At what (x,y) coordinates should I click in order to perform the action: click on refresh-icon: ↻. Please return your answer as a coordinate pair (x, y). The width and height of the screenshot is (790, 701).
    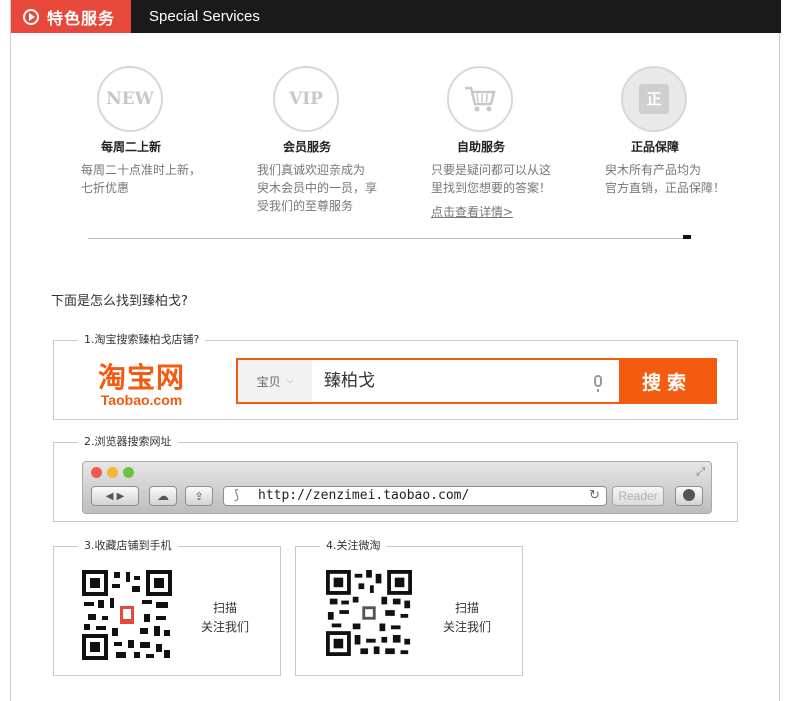
    Looking at the image, I should click on (594, 496).